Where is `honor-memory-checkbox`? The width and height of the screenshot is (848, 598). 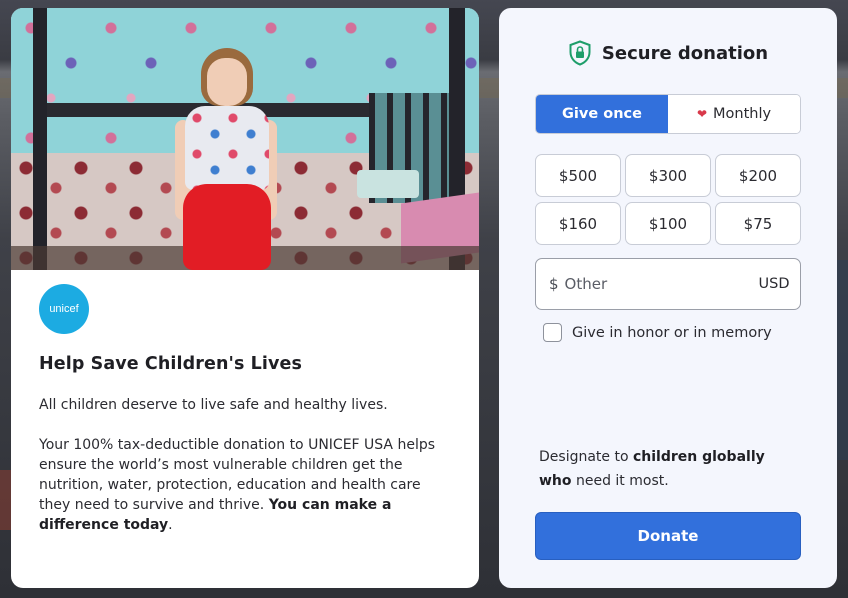 honor-memory-checkbox is located at coordinates (552, 332).